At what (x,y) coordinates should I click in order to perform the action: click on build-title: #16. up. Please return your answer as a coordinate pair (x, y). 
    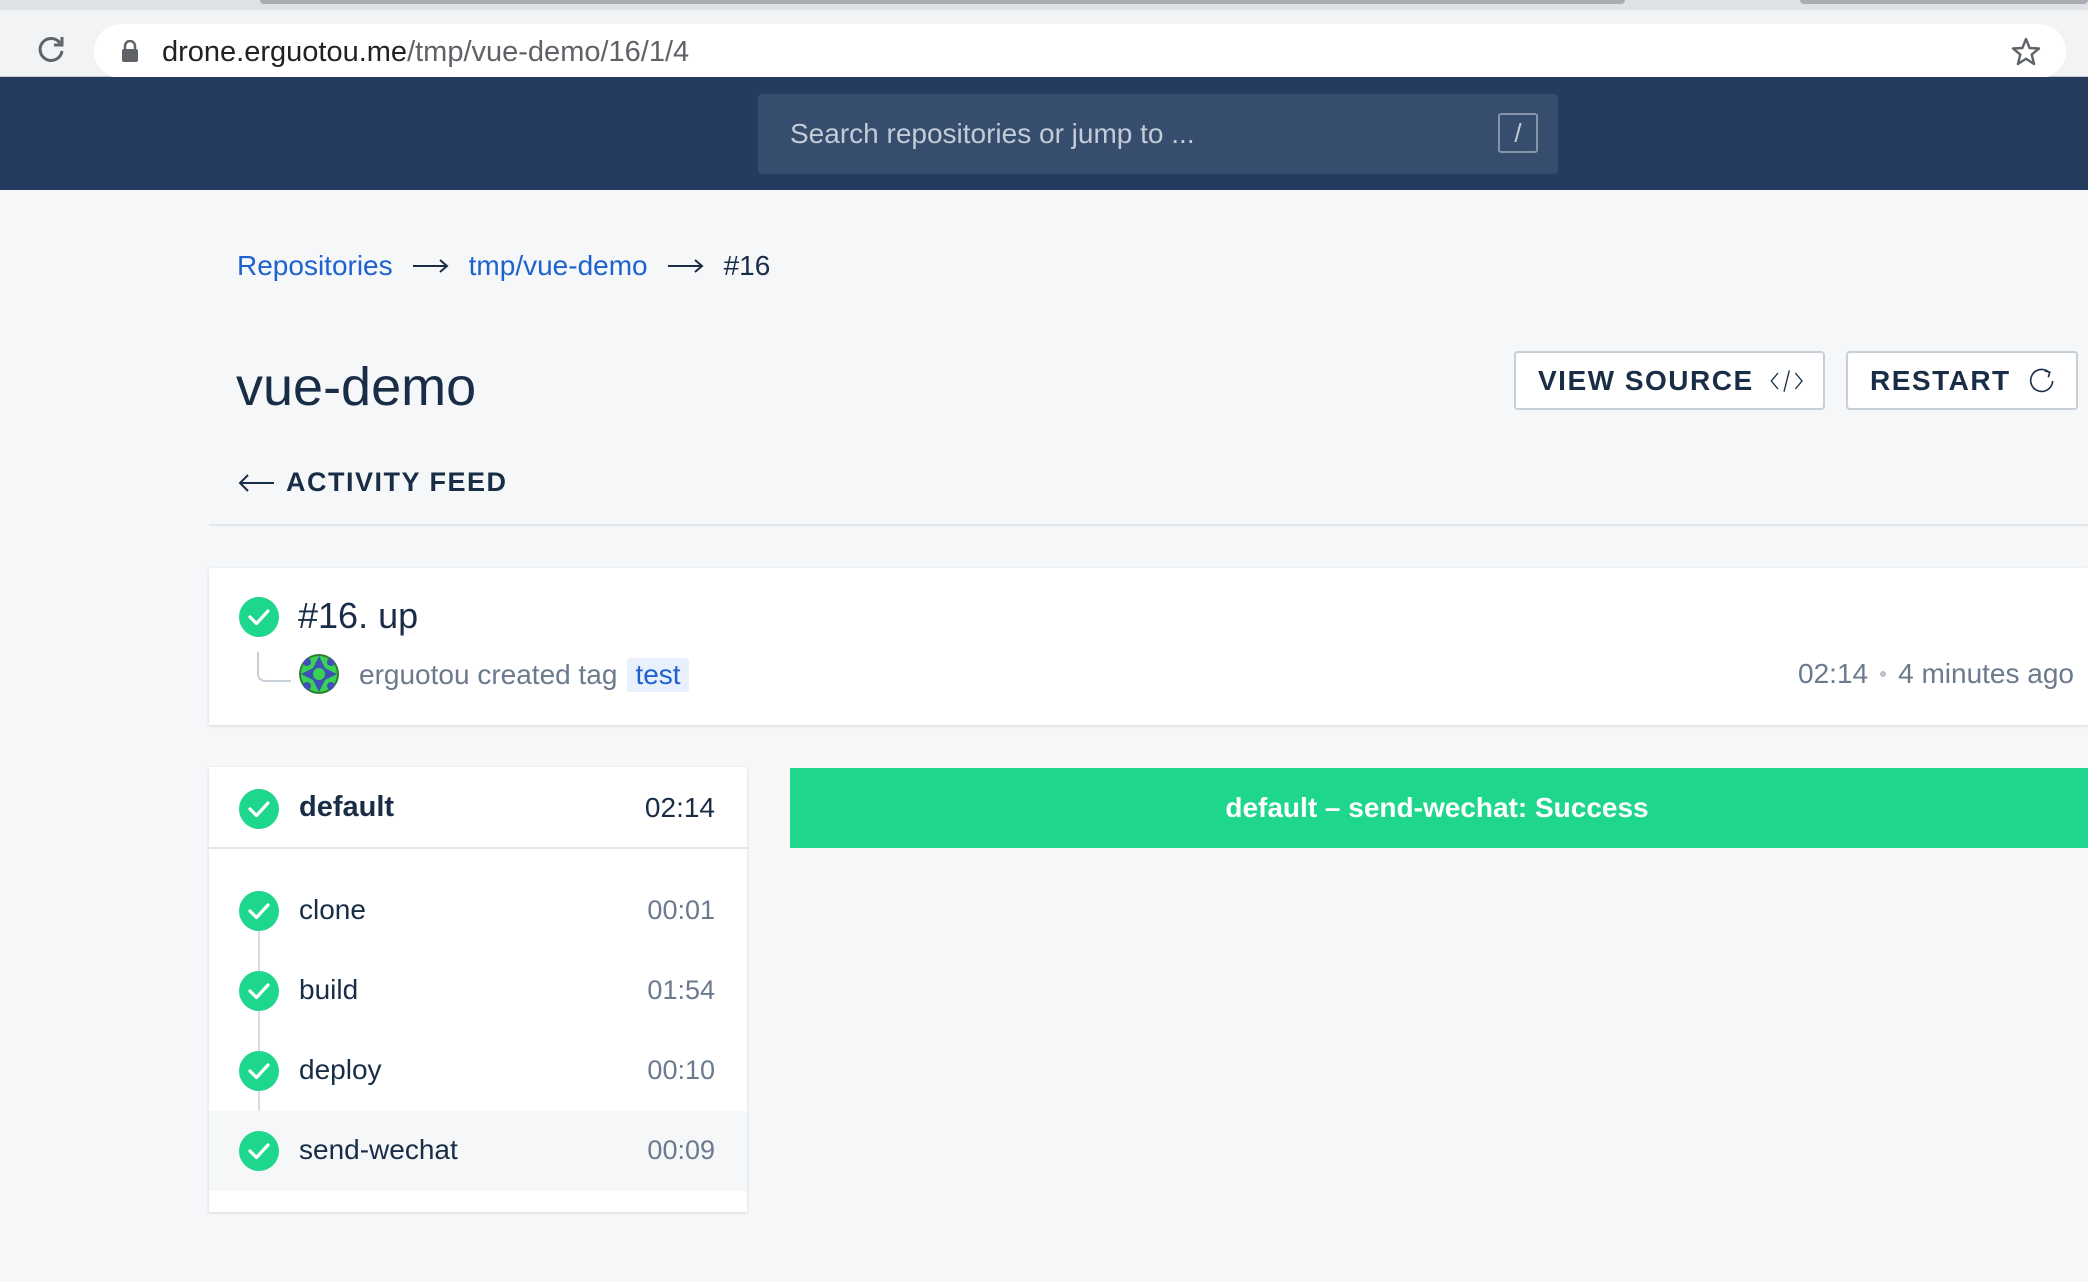
    Looking at the image, I should click on (358, 615).